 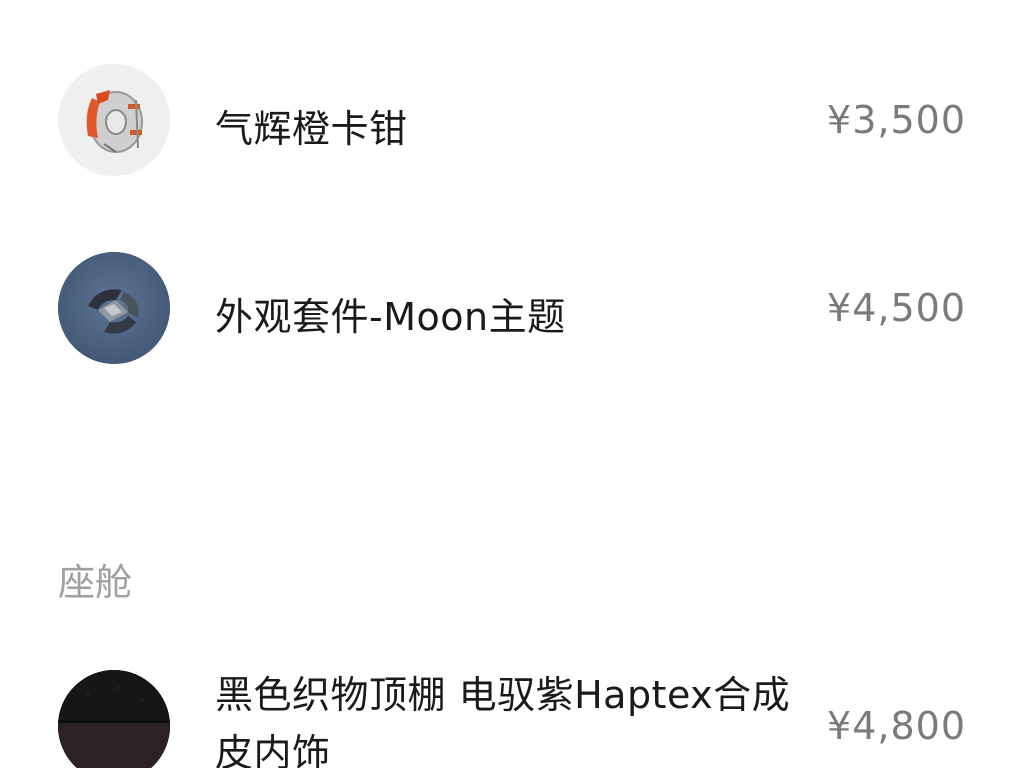 I want to click on section-label-cabin: 座舱, so click(x=95, y=582).